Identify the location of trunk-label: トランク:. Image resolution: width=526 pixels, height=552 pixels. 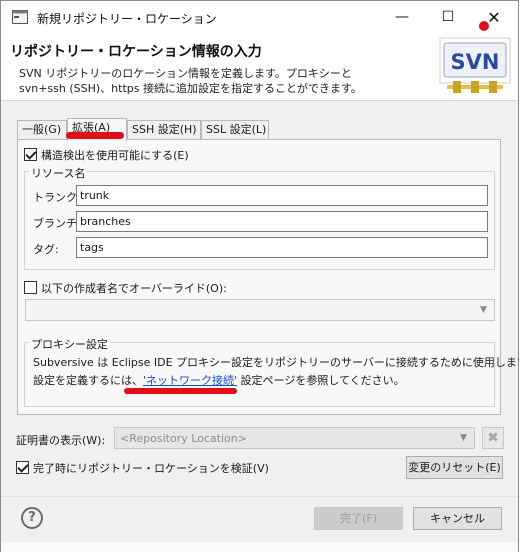
(57, 197).